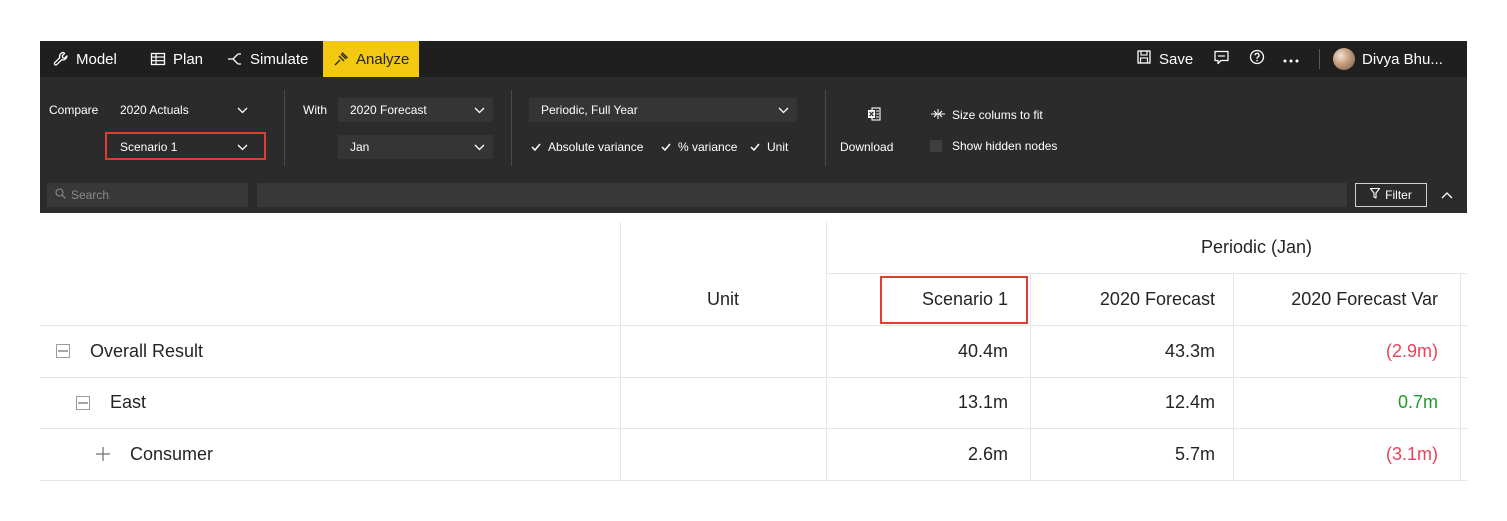 This screenshot has width=1507, height=521. Describe the element at coordinates (1176, 59) in the screenshot. I see `save-label: Save` at that location.